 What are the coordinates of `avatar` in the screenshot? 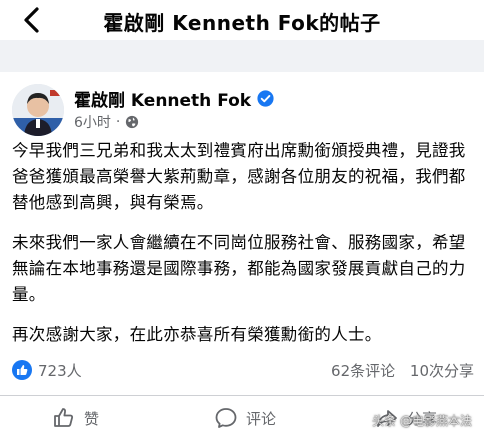 It's located at (38, 110).